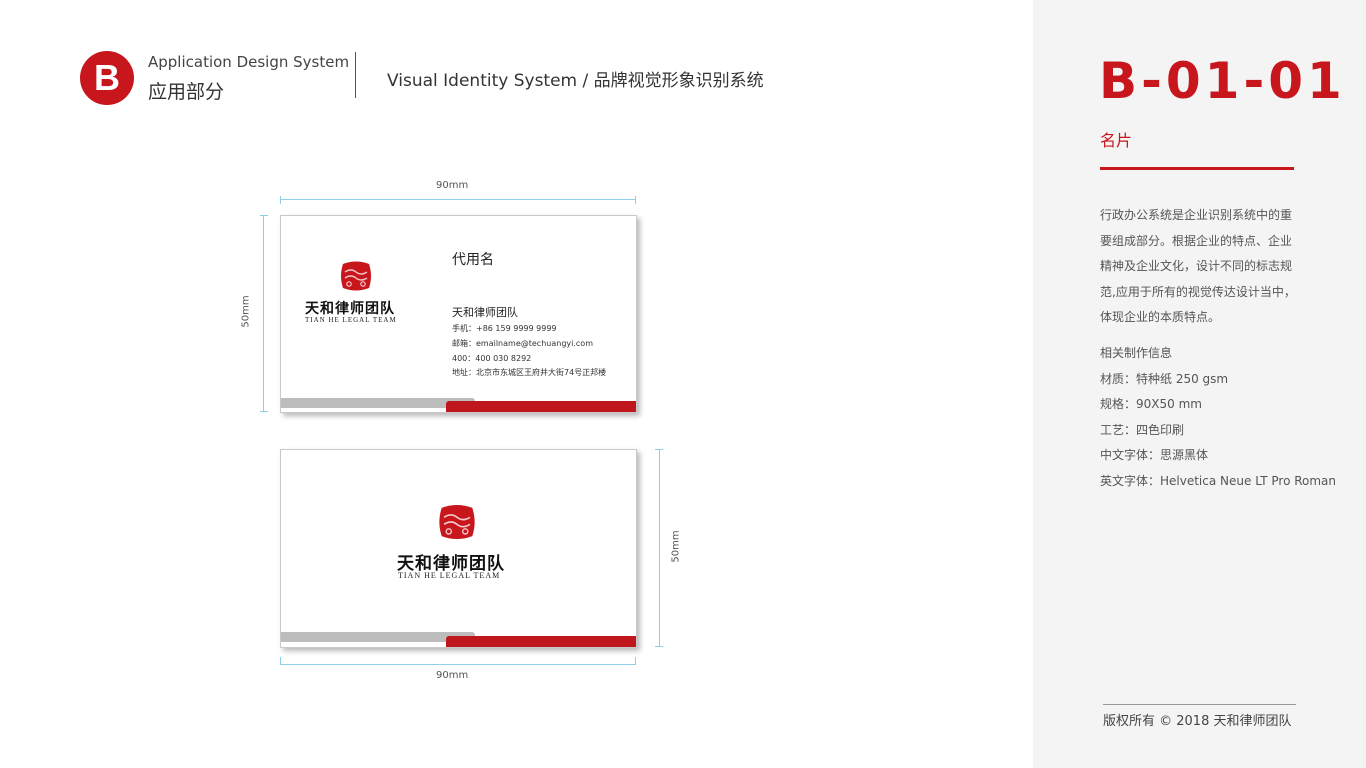 The height and width of the screenshot is (768, 1366). What do you see at coordinates (263, 313) in the screenshot?
I see `front-height-line` at bounding box center [263, 313].